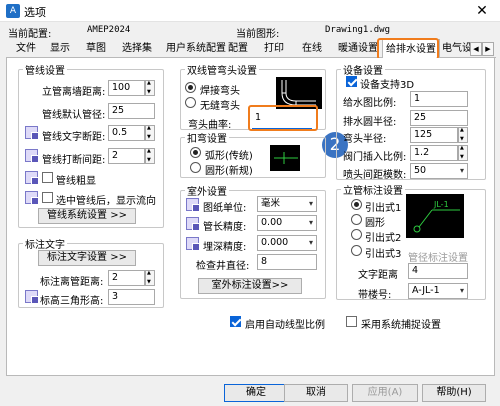  I want to click on dia-input: 25, so click(131, 111).